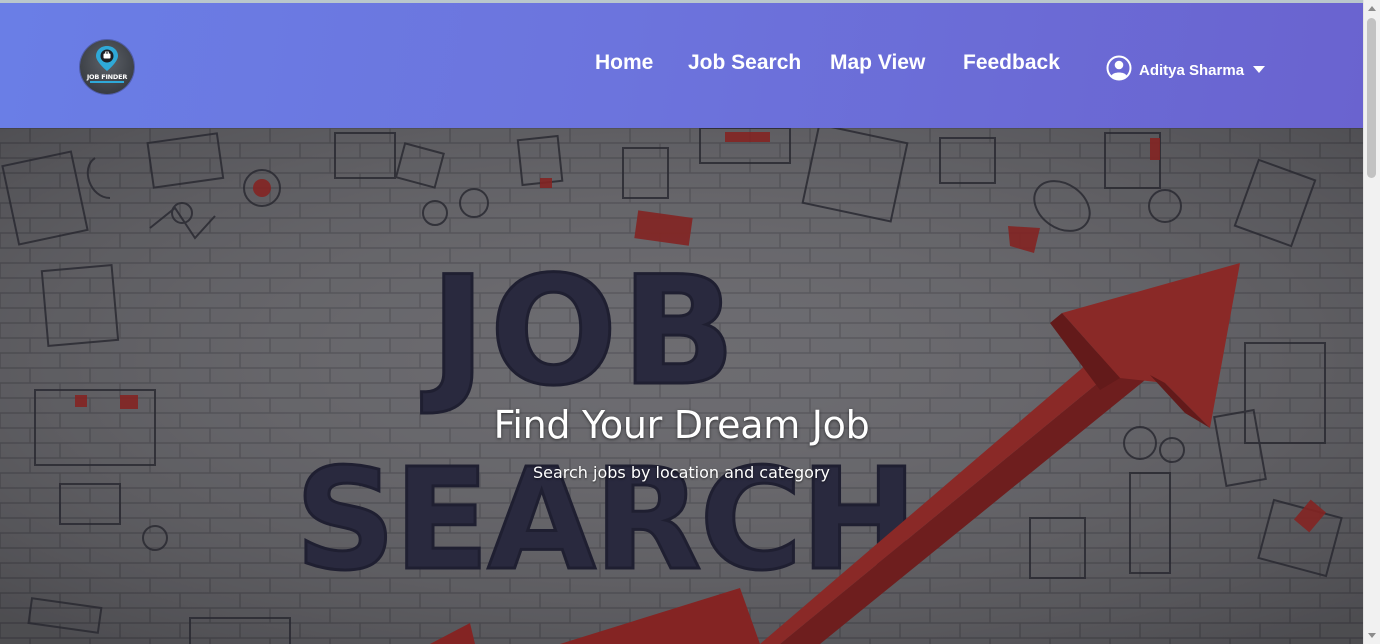 Image resolution: width=1380 pixels, height=644 pixels. I want to click on user-name: Aditya Sharma, so click(1192, 70).